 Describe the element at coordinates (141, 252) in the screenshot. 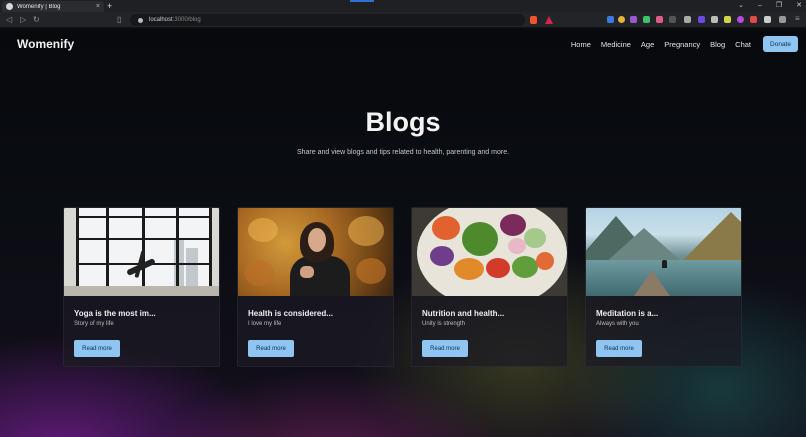

I see `yoga-photo` at that location.